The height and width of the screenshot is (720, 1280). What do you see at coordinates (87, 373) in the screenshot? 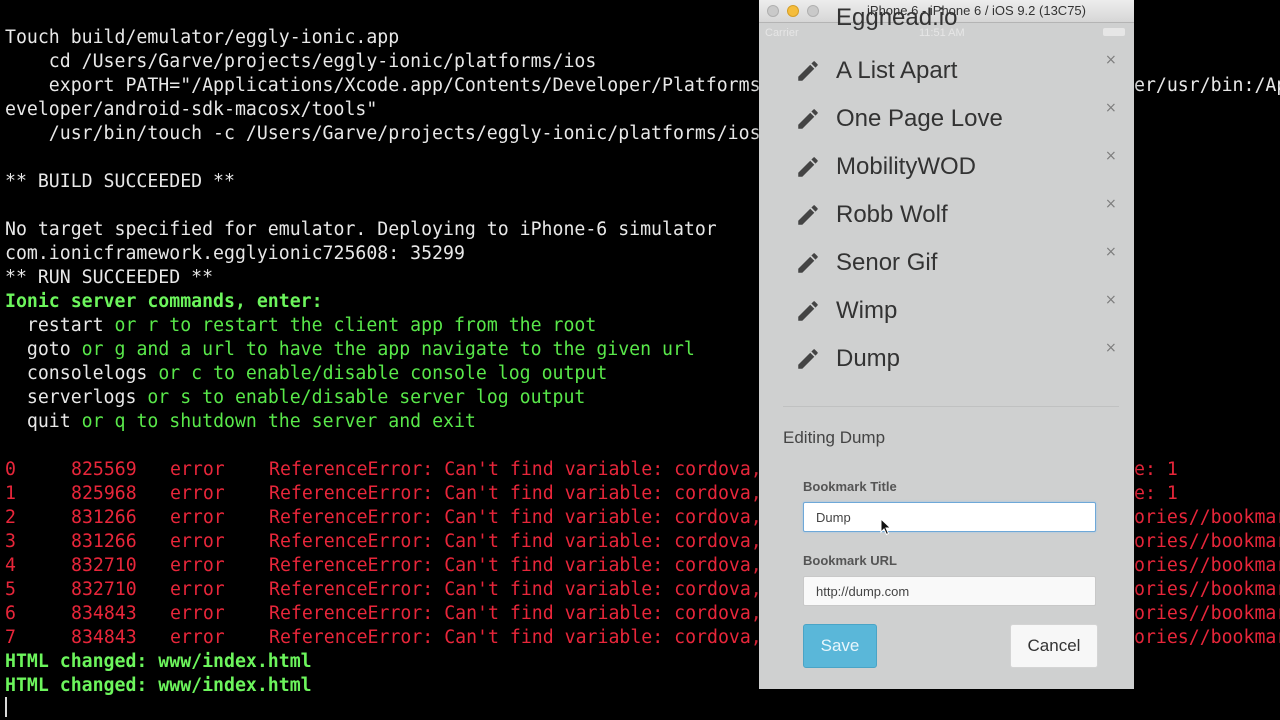
I see `command-name: consolelogs` at bounding box center [87, 373].